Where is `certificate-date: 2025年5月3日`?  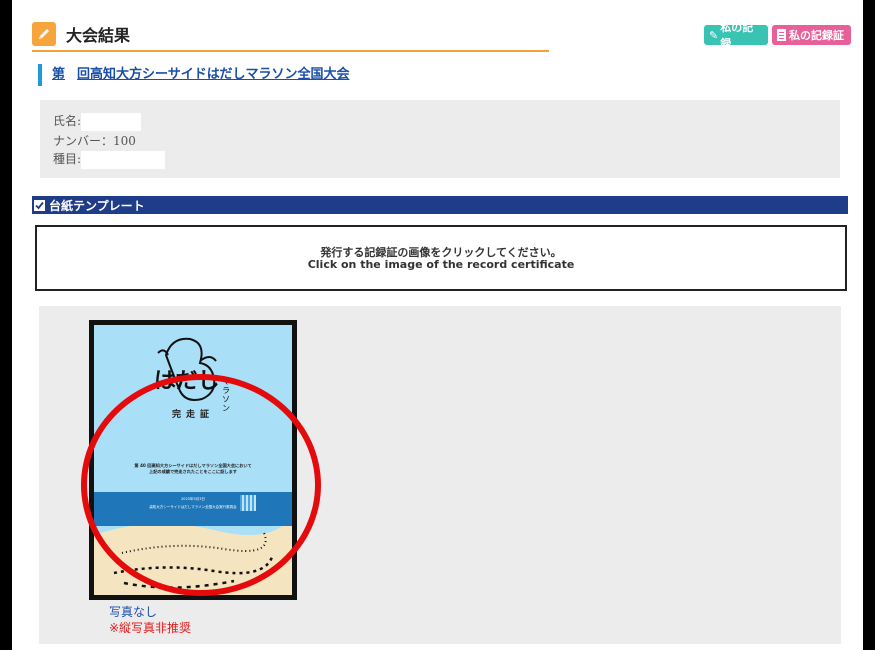 certificate-date: 2025年5月3日 is located at coordinates (193, 499).